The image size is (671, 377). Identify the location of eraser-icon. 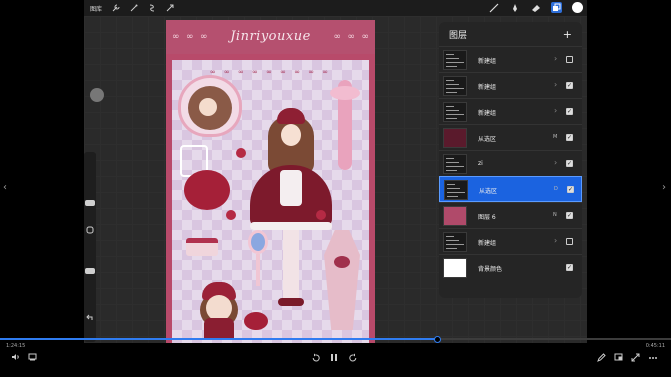
(535, 7).